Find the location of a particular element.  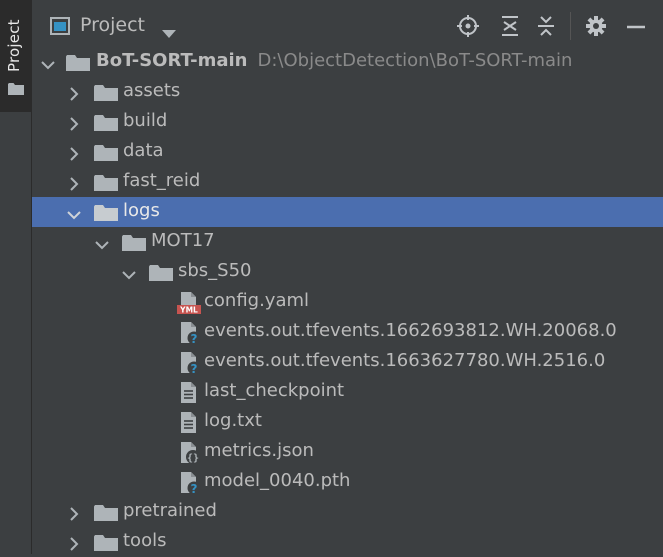

tree-item-label: last_checkpoint is located at coordinates (274, 390).